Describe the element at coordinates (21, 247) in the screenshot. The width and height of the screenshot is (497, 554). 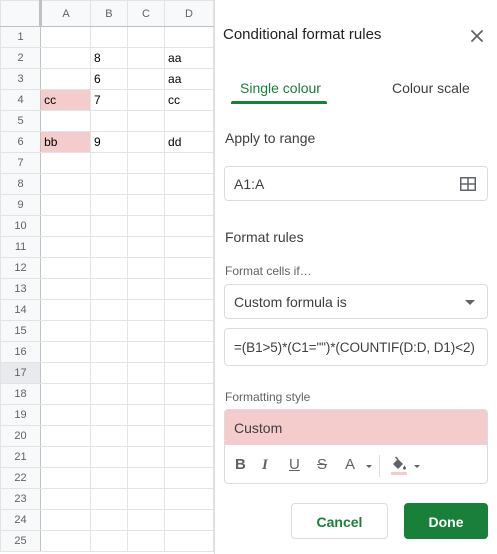
I see `row-header: 11` at that location.